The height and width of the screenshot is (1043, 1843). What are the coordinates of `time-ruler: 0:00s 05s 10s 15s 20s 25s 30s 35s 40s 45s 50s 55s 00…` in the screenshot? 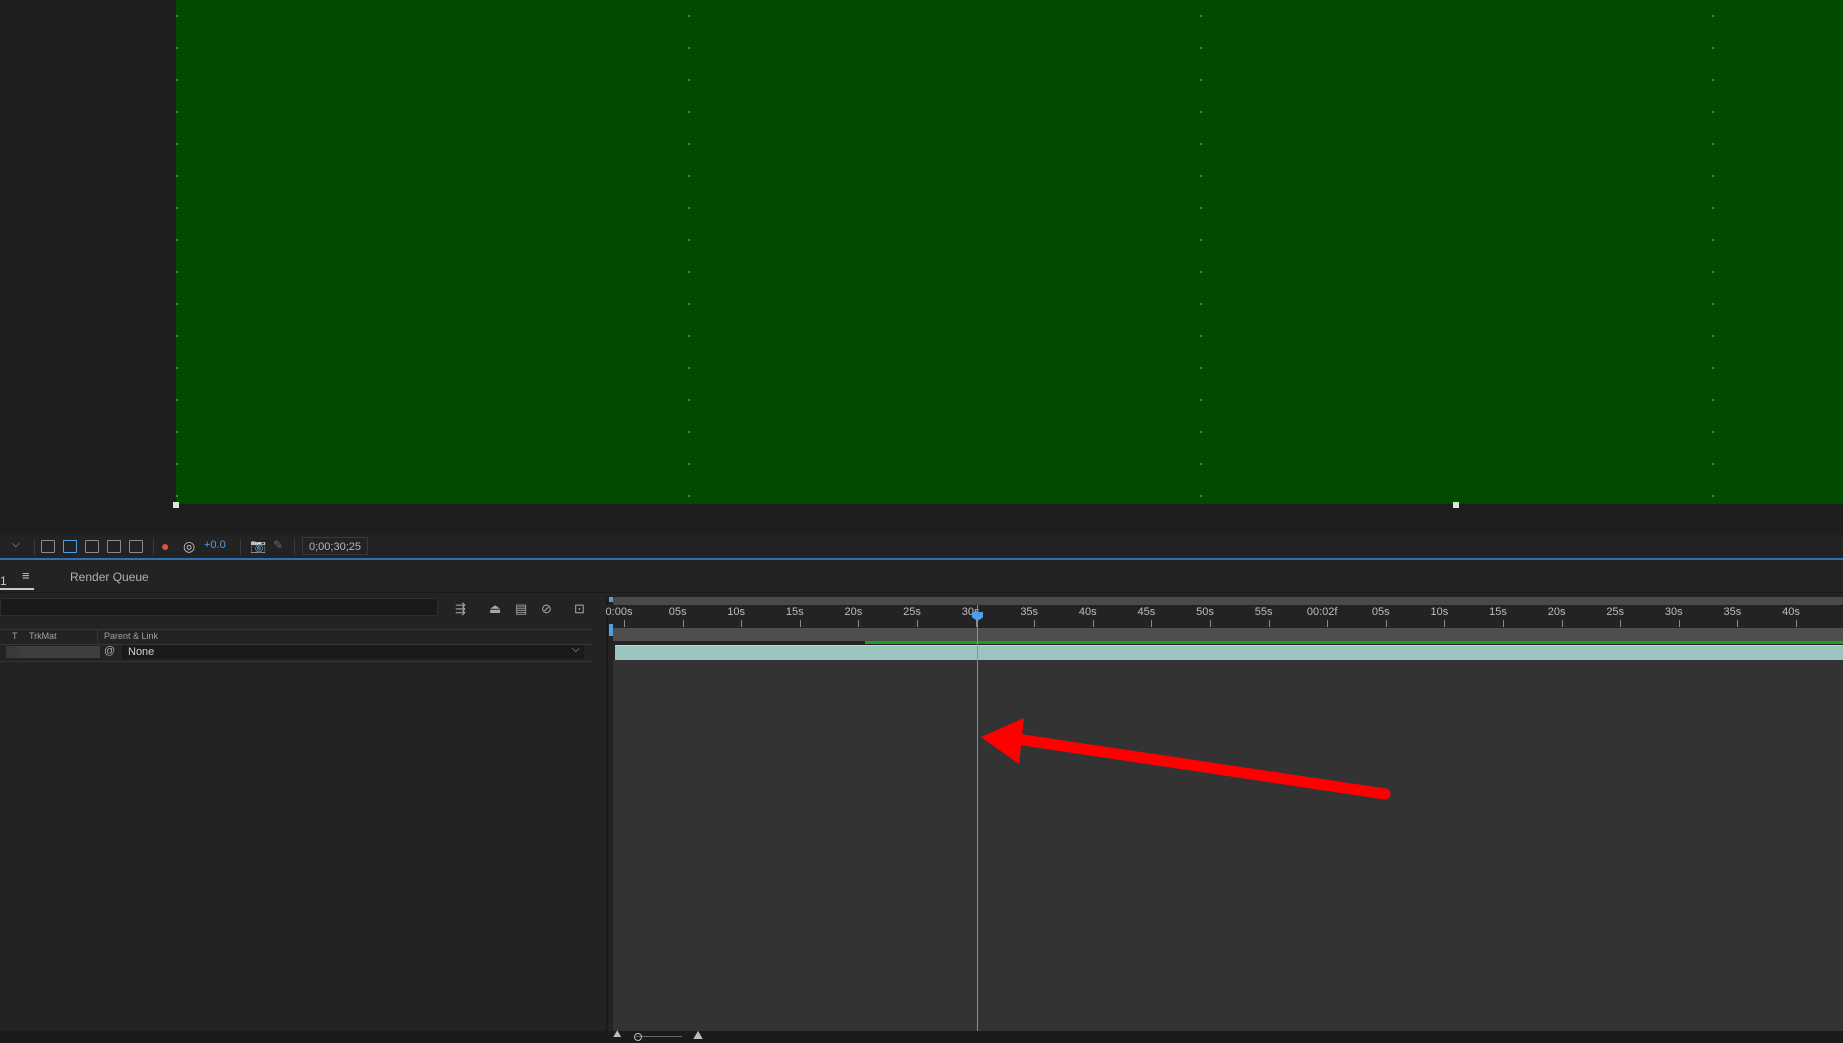 It's located at (1224, 616).